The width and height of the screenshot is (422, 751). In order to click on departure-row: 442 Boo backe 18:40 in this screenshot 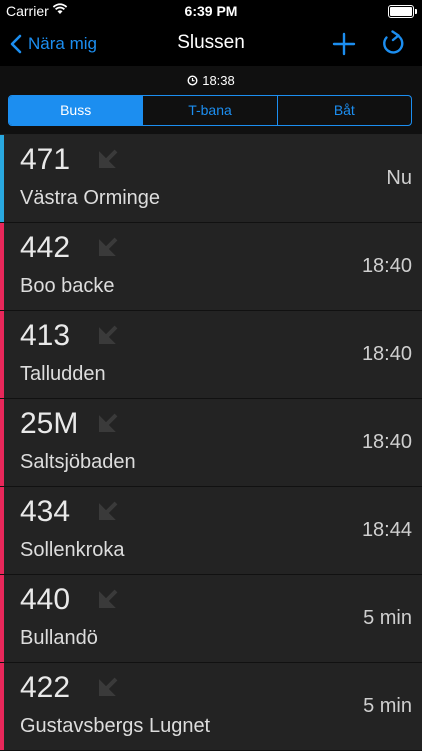, I will do `click(211, 267)`.